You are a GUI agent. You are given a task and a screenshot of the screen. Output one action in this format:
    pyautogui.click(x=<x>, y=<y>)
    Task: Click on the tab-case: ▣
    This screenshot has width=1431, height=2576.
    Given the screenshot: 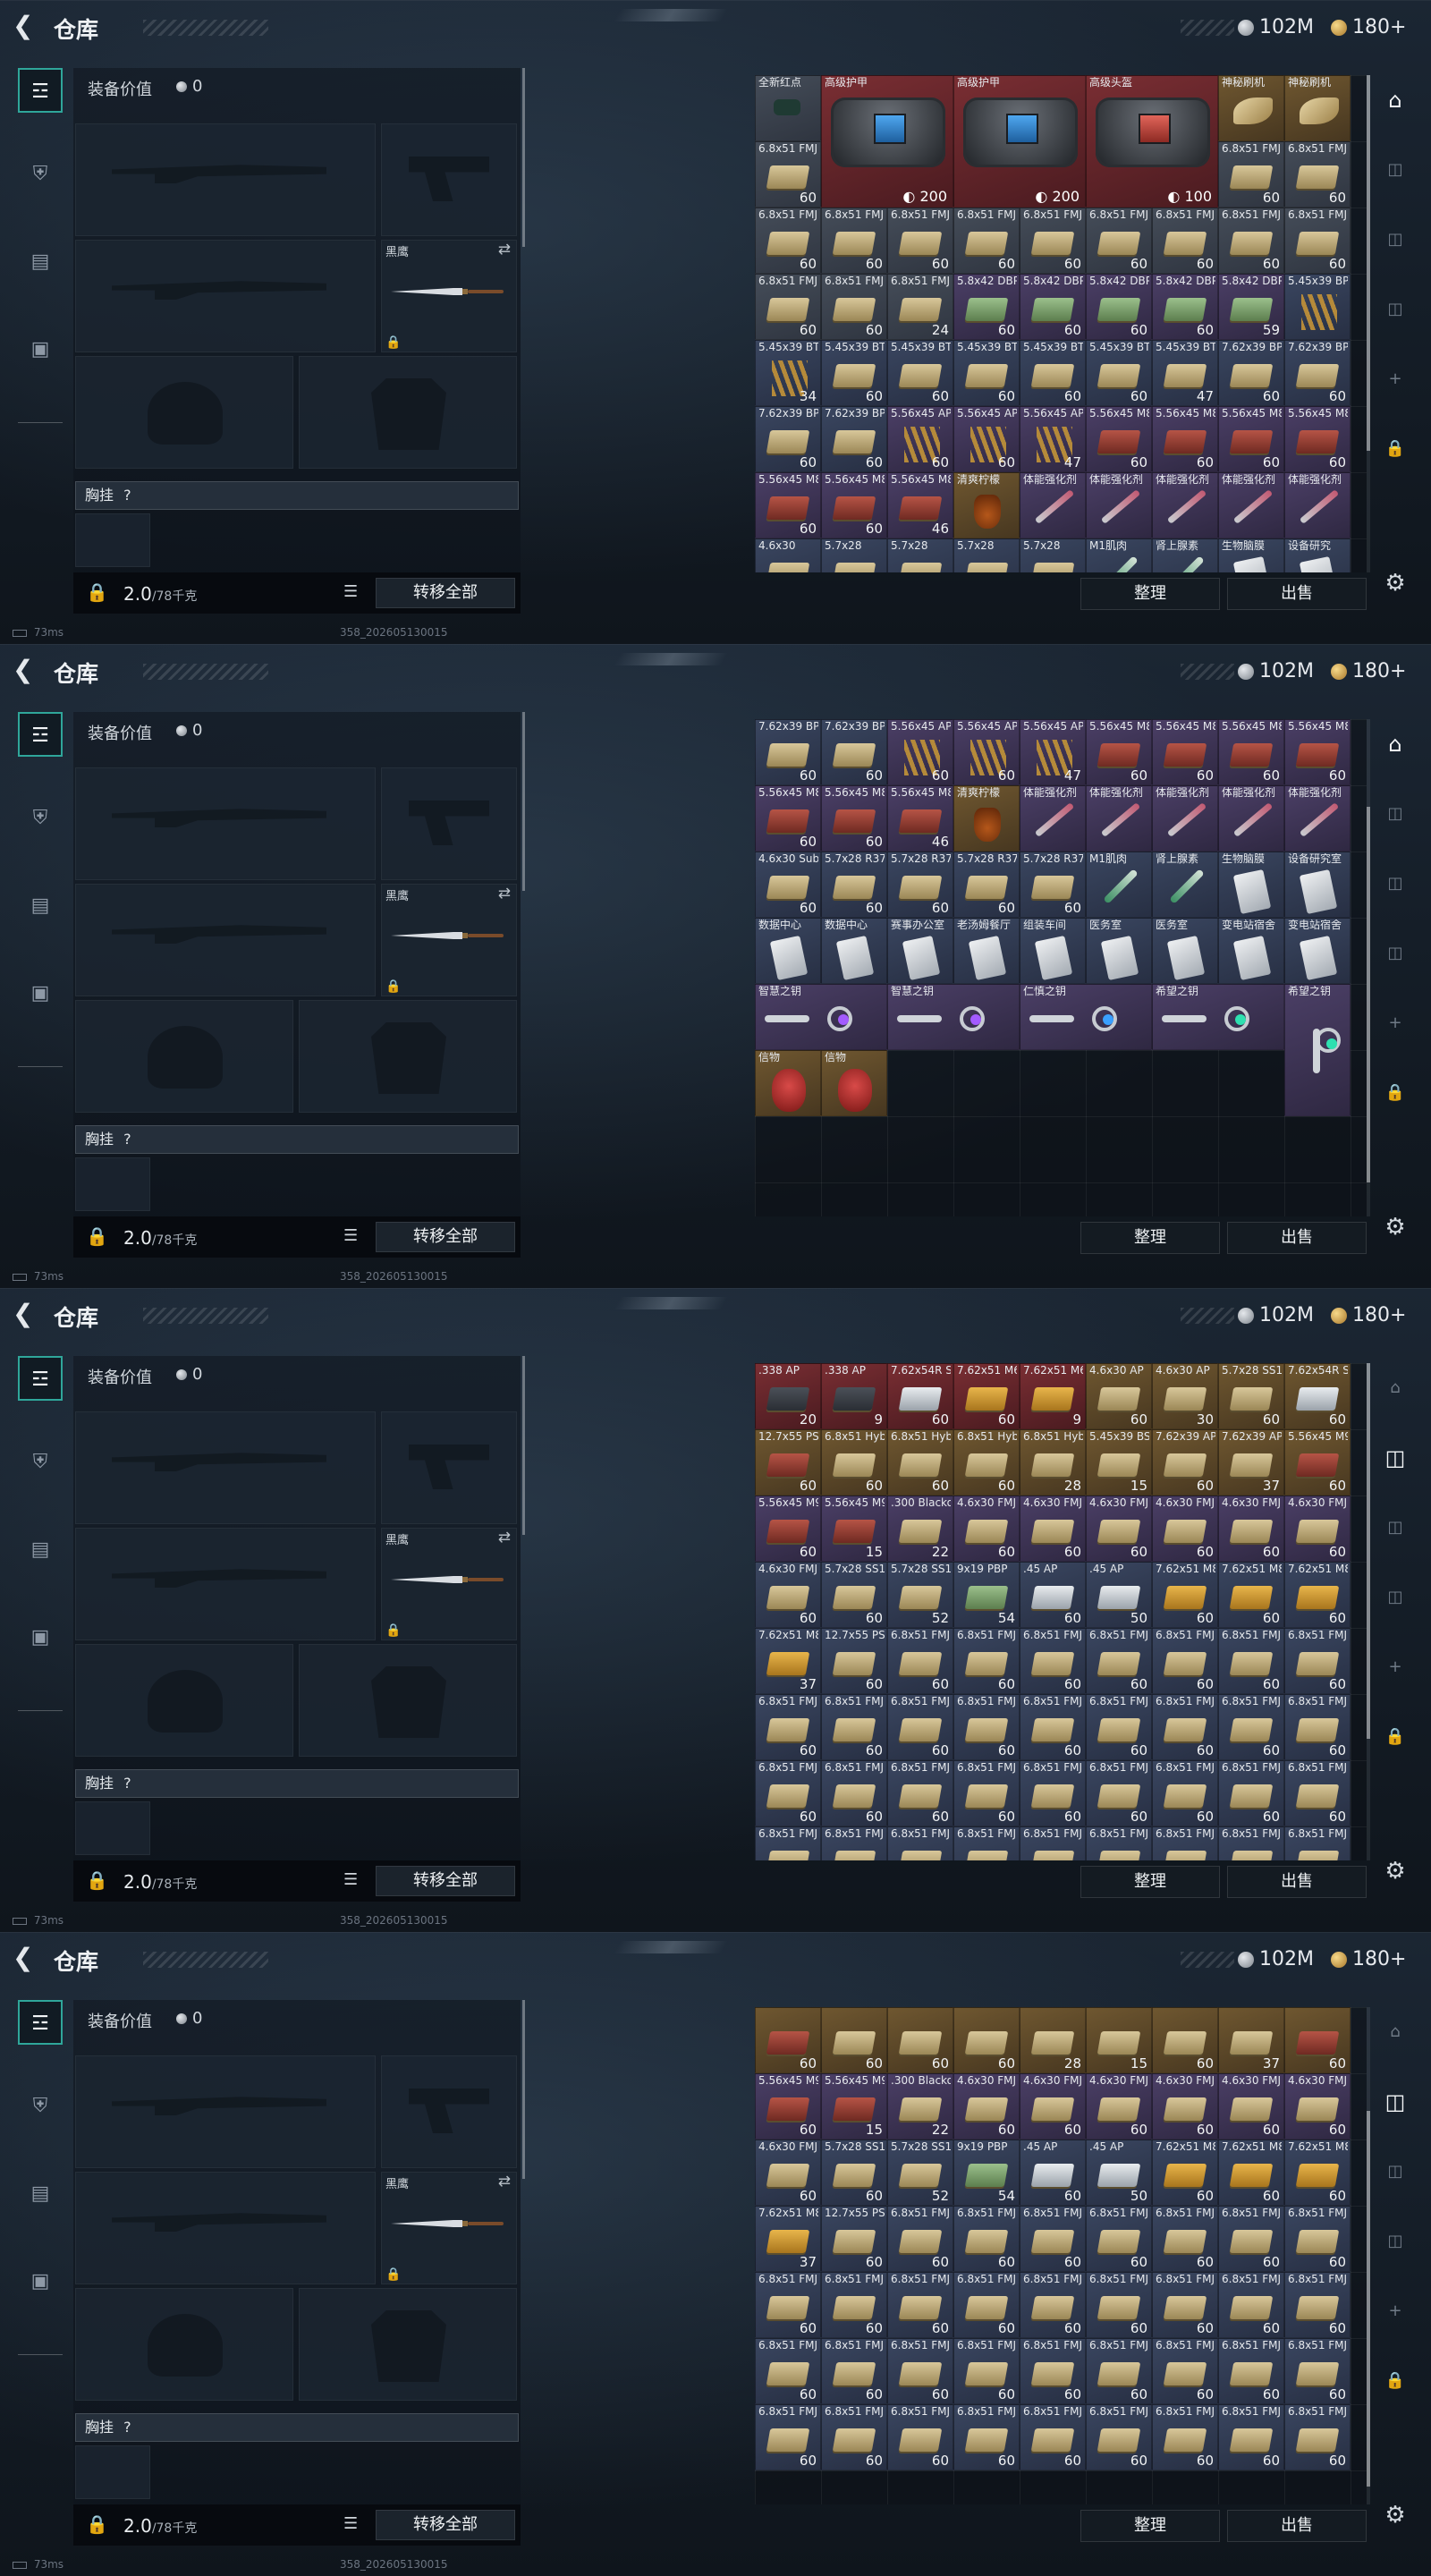 What is the action you would take?
    pyautogui.click(x=41, y=2281)
    